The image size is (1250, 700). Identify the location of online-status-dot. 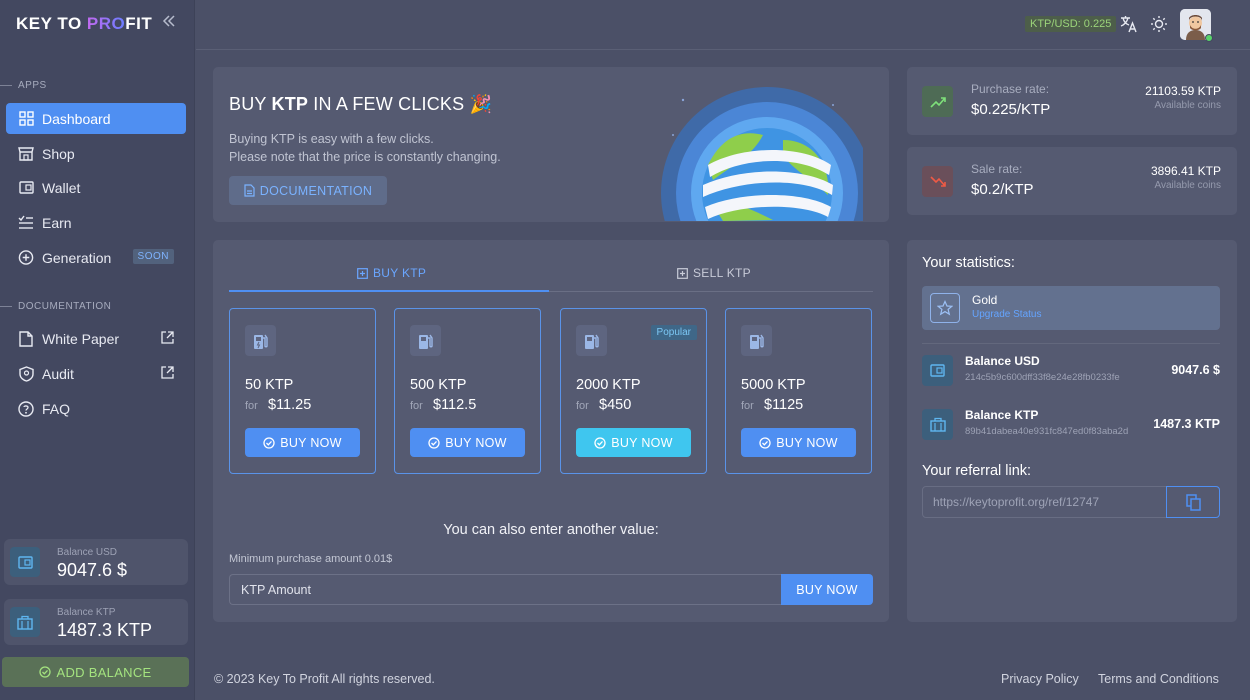
(1209, 38).